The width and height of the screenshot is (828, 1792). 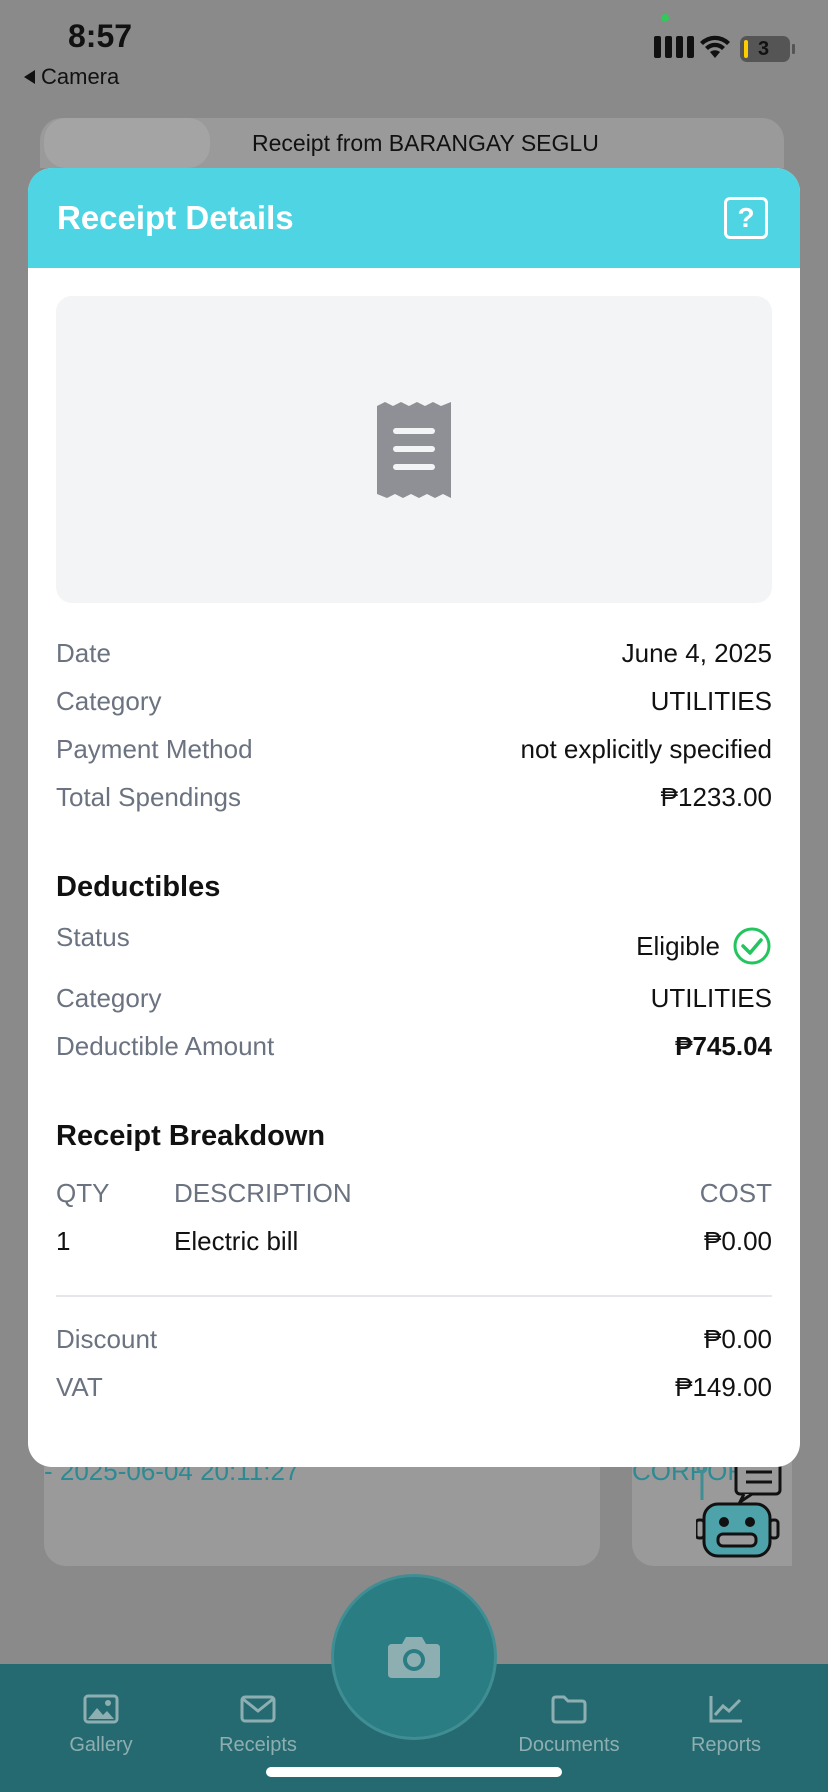 What do you see at coordinates (726, 1709) in the screenshot?
I see `chart-icon` at bounding box center [726, 1709].